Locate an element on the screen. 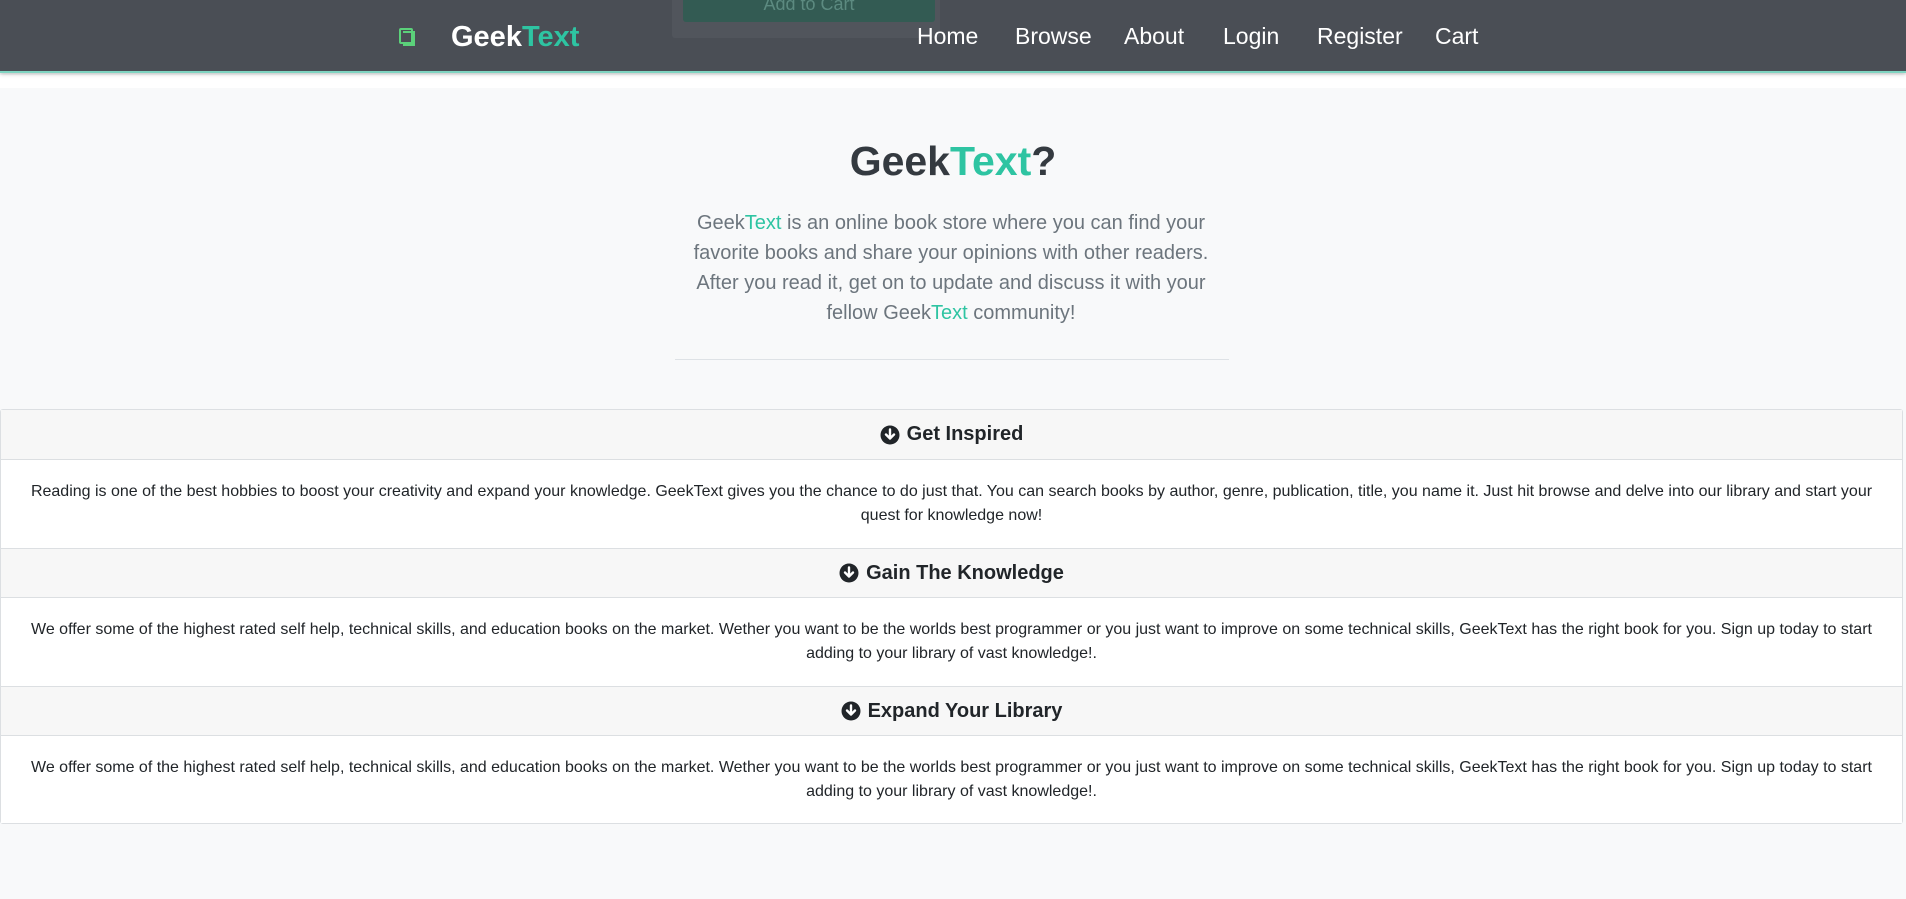 Image resolution: width=1906 pixels, height=899 pixels. desc-end: community! is located at coordinates (1021, 313).